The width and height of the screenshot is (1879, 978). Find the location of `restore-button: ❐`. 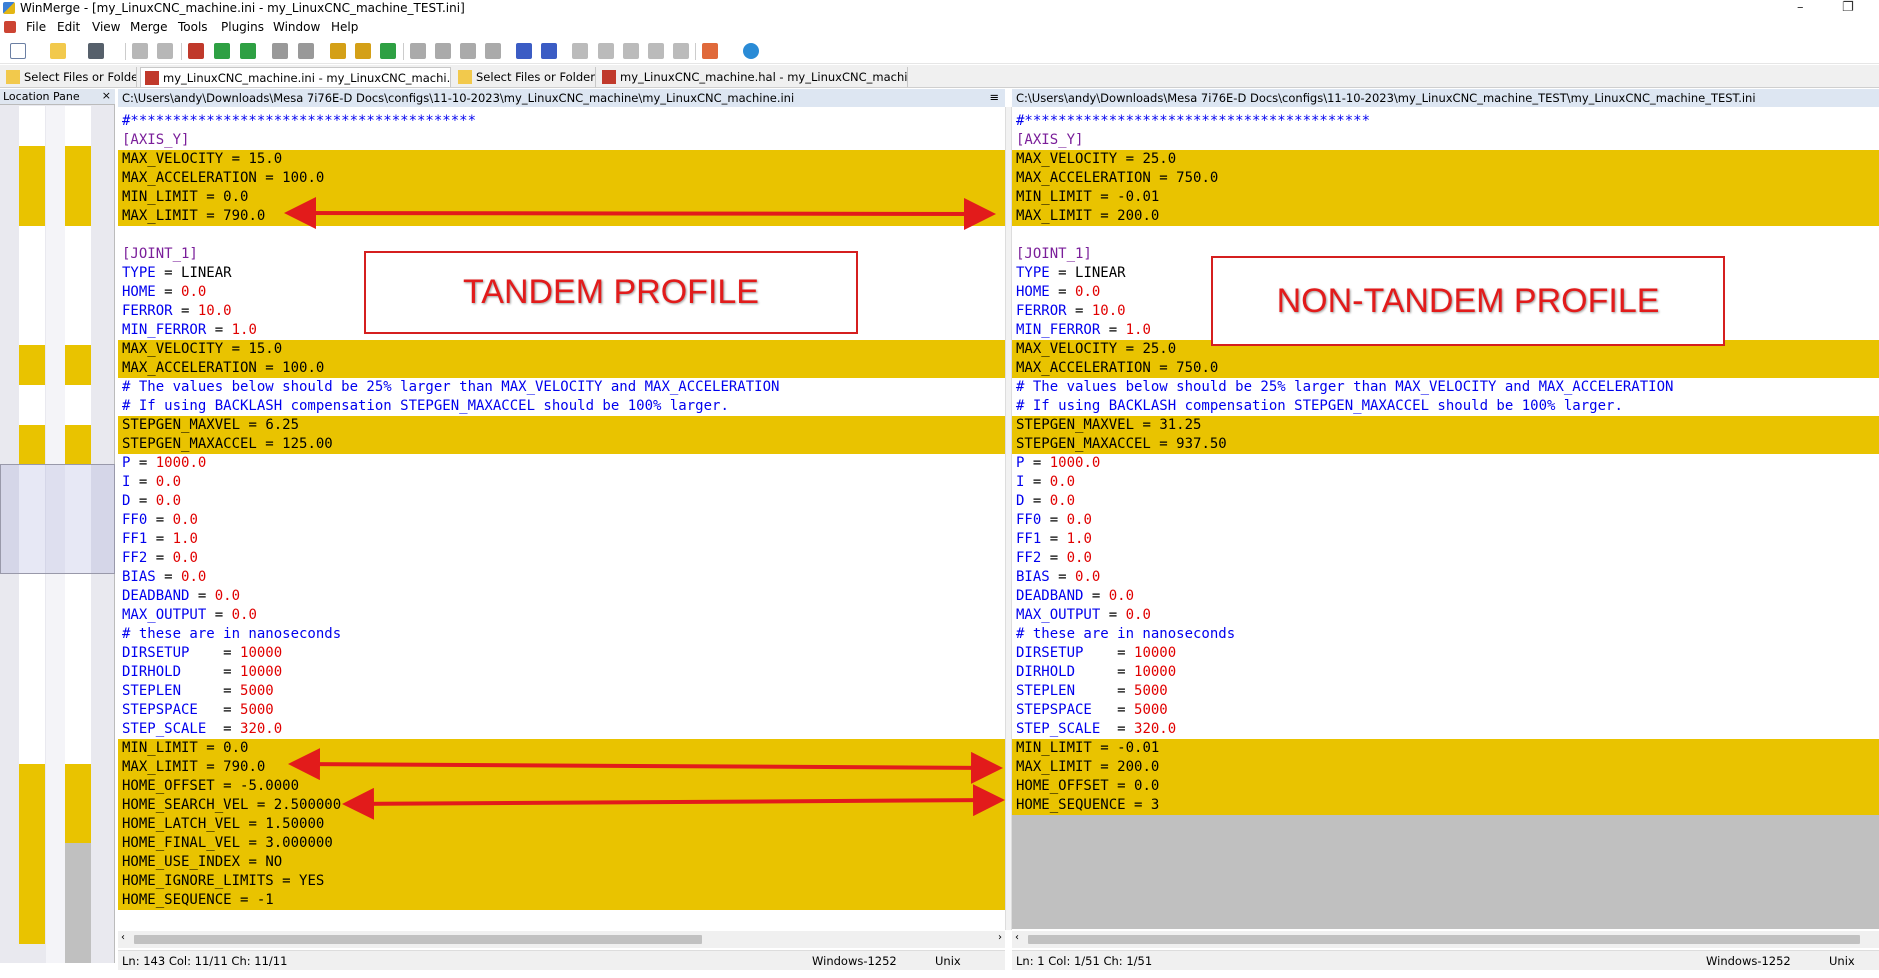

restore-button: ❐ is located at coordinates (1848, 7).